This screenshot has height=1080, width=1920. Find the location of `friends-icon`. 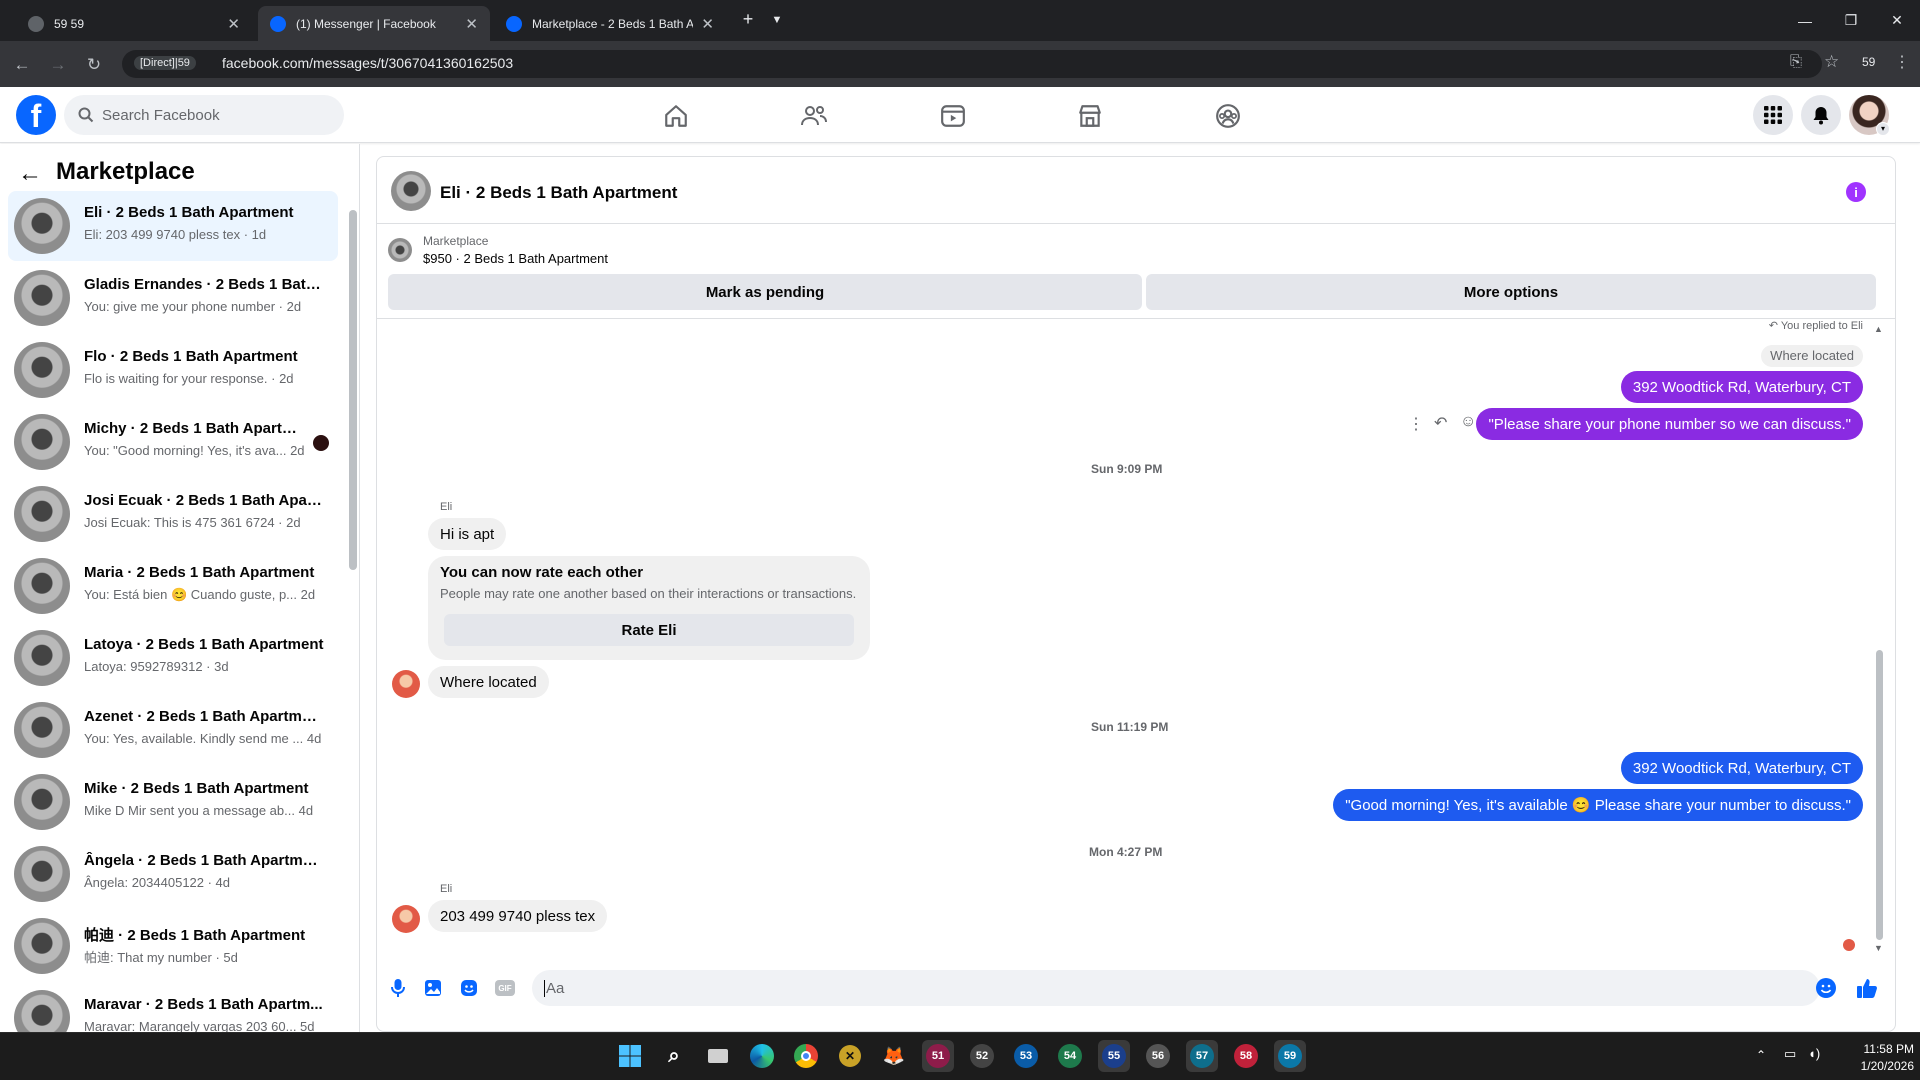

friends-icon is located at coordinates (814, 116).